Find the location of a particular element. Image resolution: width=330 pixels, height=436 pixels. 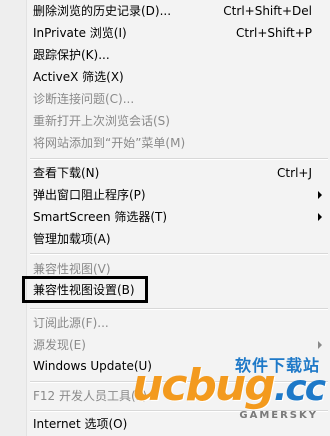

menu-item-label: 源发现(E) is located at coordinates (59, 345).